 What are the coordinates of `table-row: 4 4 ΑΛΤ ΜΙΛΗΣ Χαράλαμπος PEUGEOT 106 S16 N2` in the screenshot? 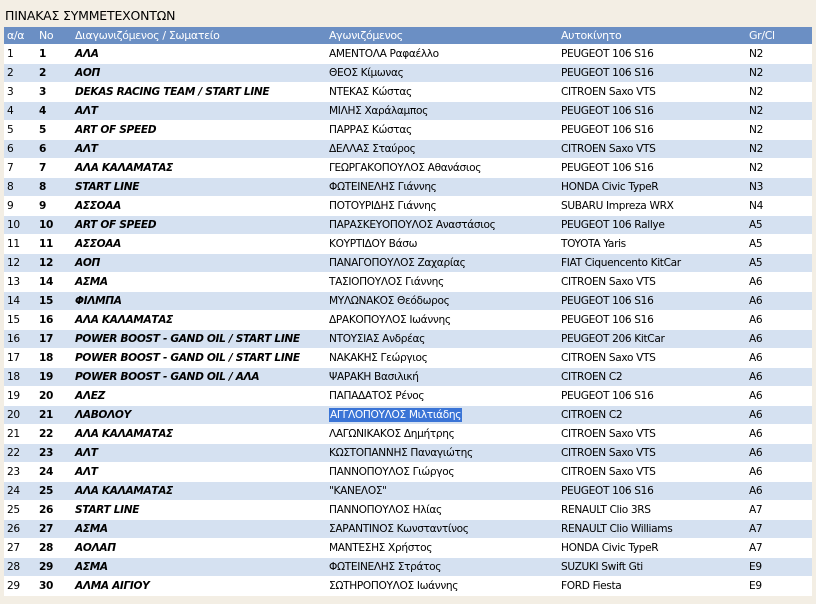 It's located at (408, 111).